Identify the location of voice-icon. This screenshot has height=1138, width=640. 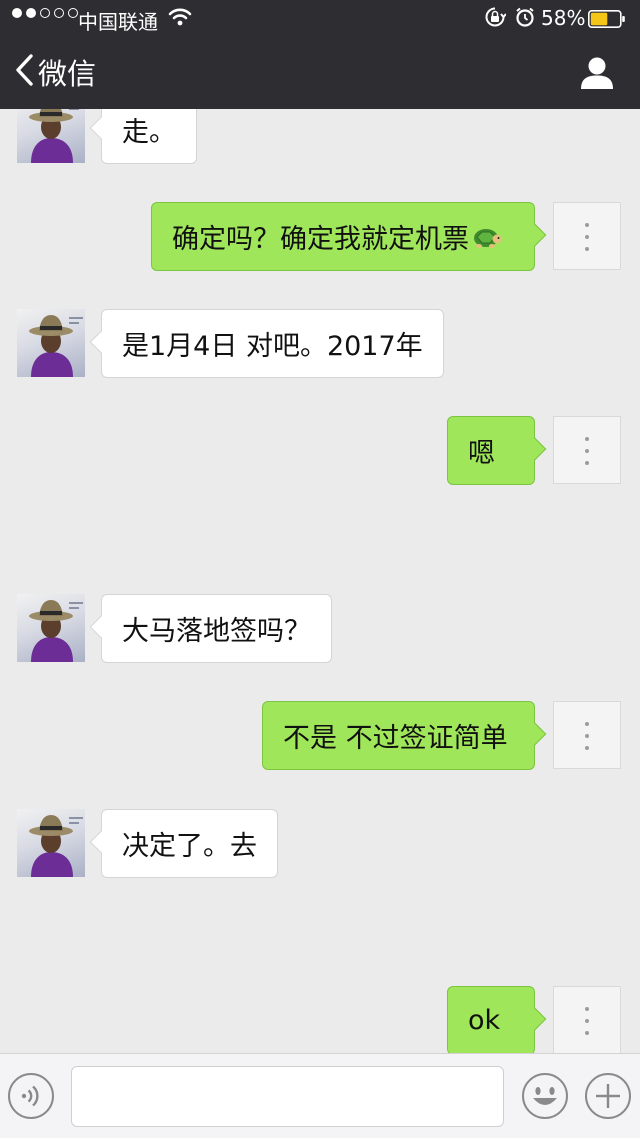
(31, 1096).